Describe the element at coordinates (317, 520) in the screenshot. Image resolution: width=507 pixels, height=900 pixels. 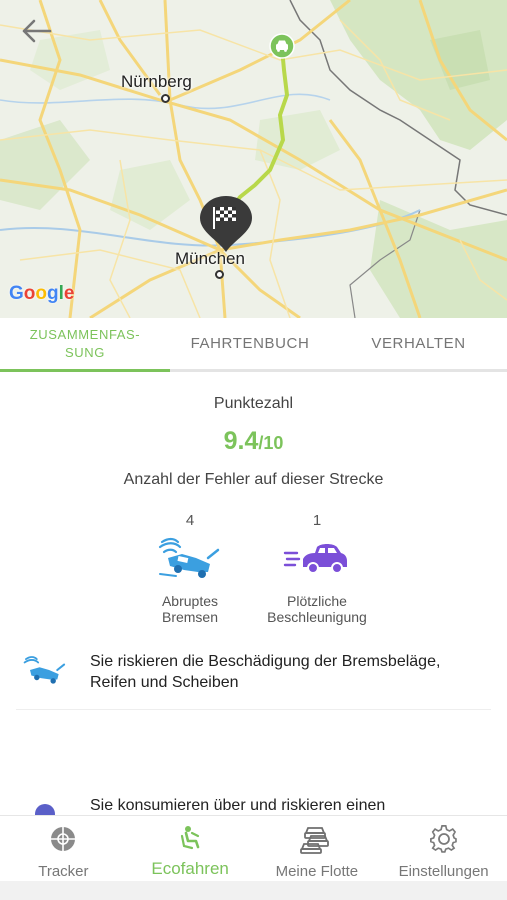
I see `metric-acceleration-count: 1` at that location.